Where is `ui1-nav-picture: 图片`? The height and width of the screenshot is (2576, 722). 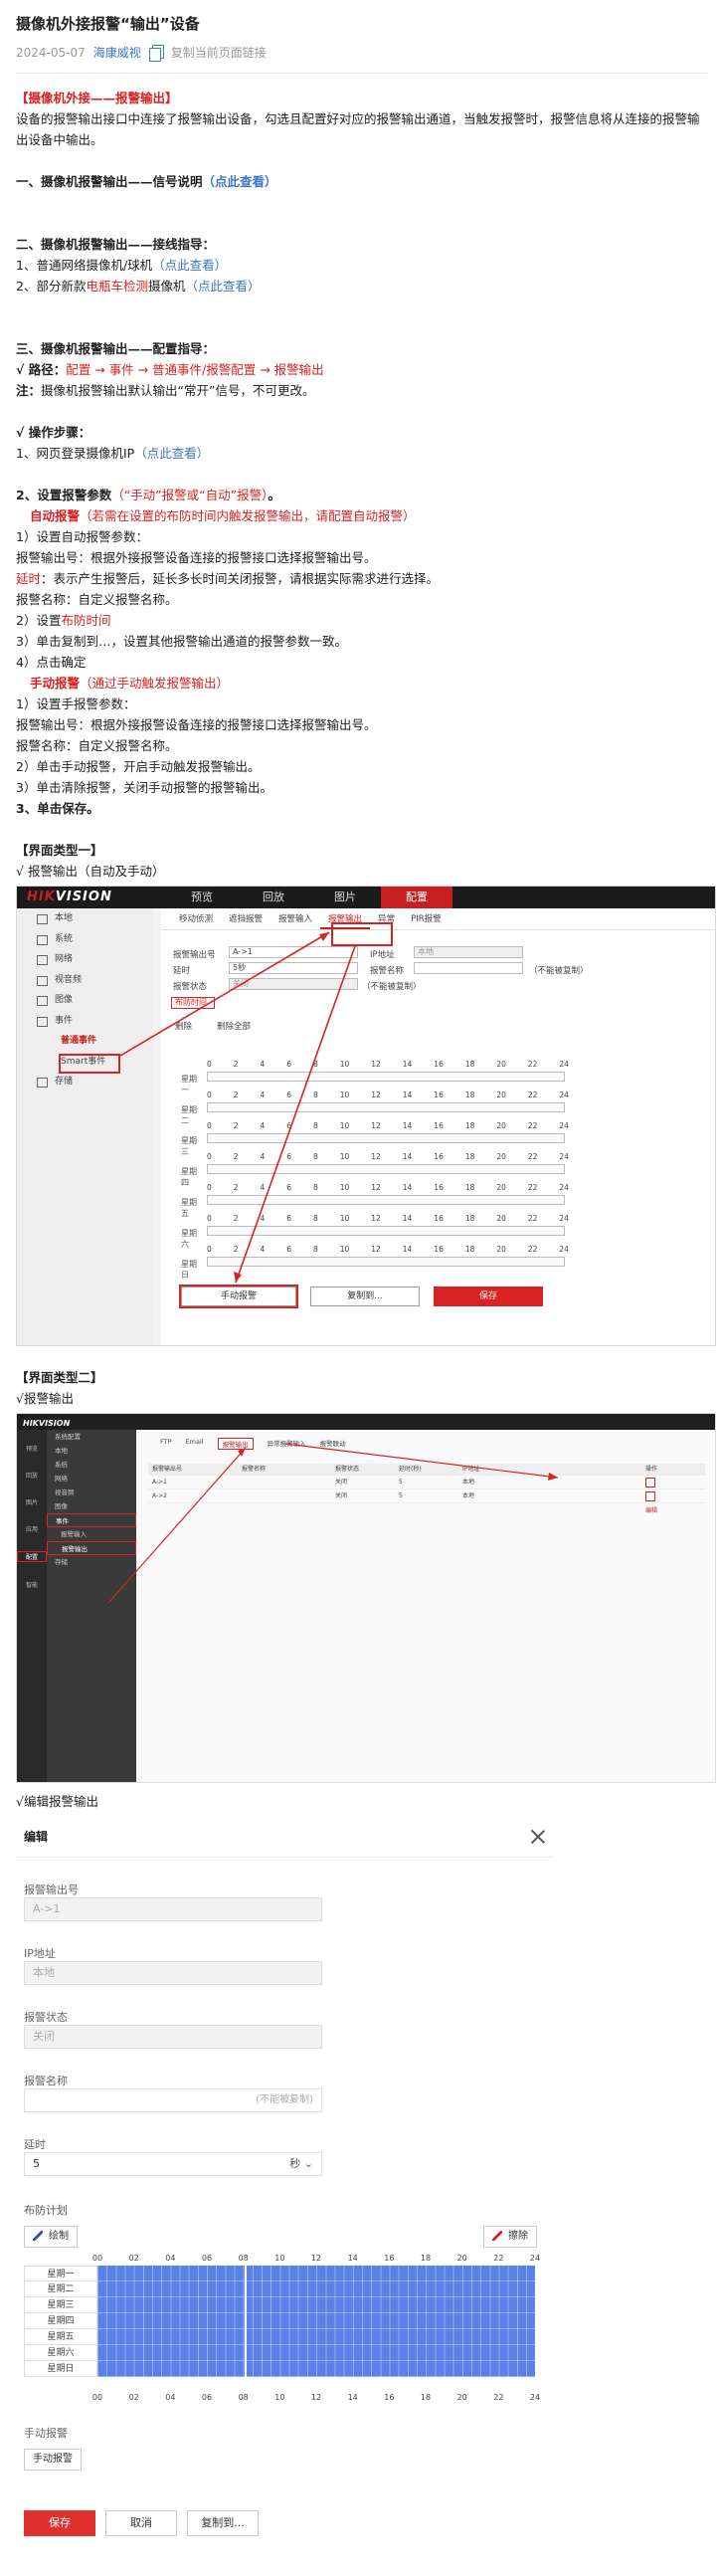 ui1-nav-picture: 图片 is located at coordinates (345, 897).